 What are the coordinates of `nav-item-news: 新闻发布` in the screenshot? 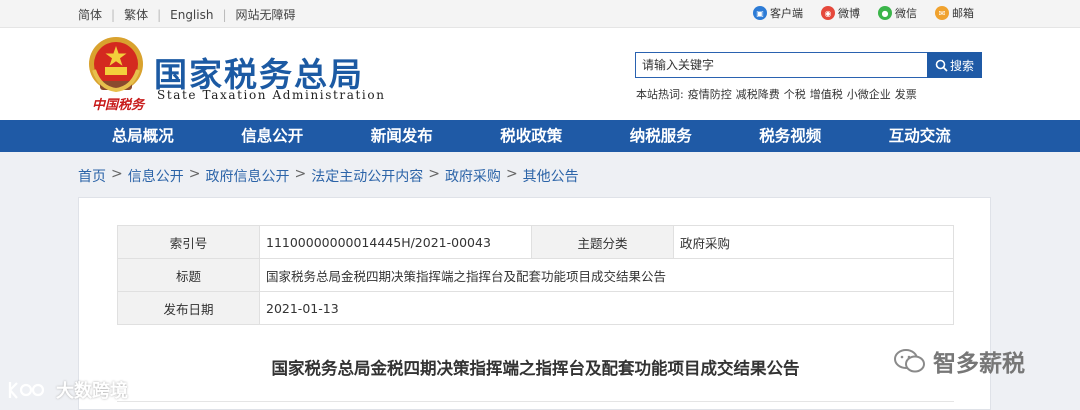 It's located at (402, 136).